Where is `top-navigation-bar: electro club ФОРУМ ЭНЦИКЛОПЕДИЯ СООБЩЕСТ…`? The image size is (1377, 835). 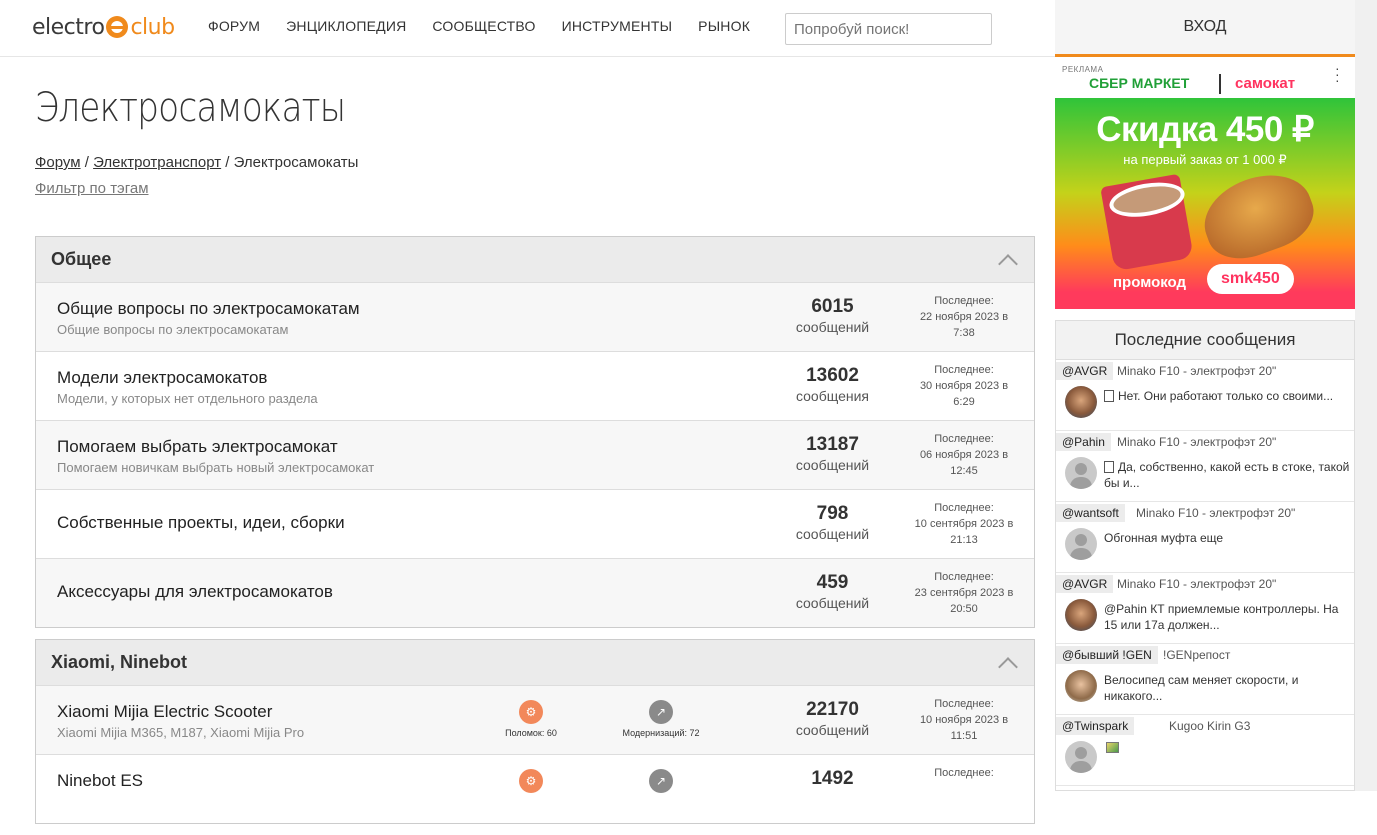 top-navigation-bar: electro club ФОРУМ ЭНЦИКЛОПЕДИЯ СООБЩЕСТ… is located at coordinates (527, 28).